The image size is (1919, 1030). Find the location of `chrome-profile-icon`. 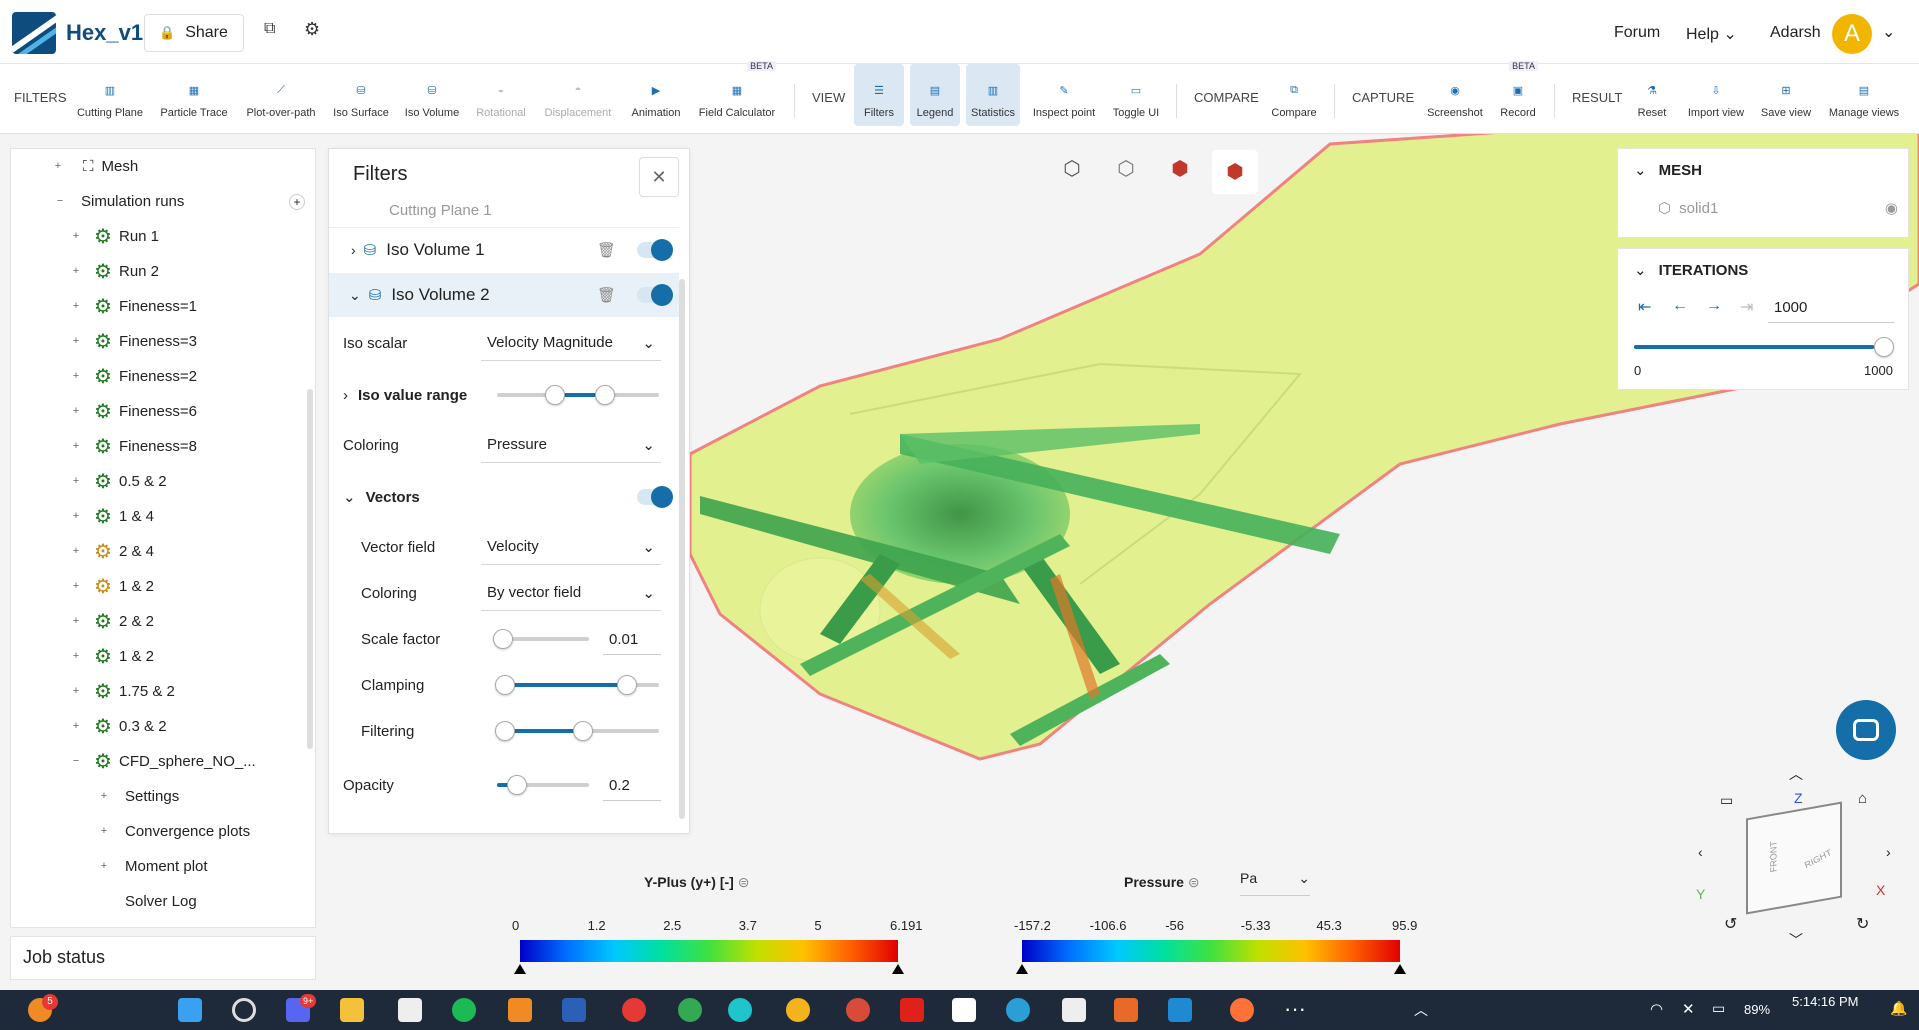

chrome-profile-icon is located at coordinates (690, 1010).